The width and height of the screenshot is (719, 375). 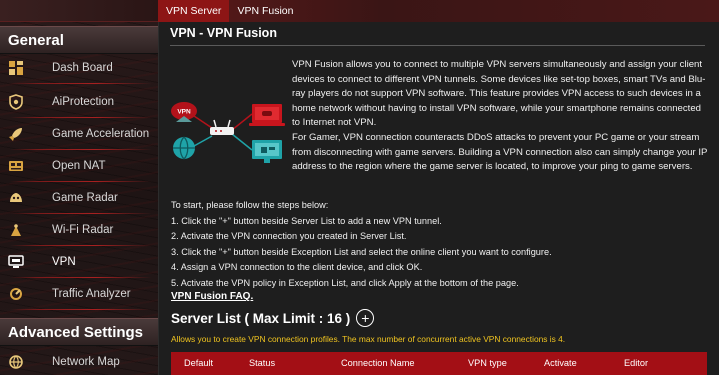 I want to click on sidebar-item-label: VPN, so click(x=64, y=262).